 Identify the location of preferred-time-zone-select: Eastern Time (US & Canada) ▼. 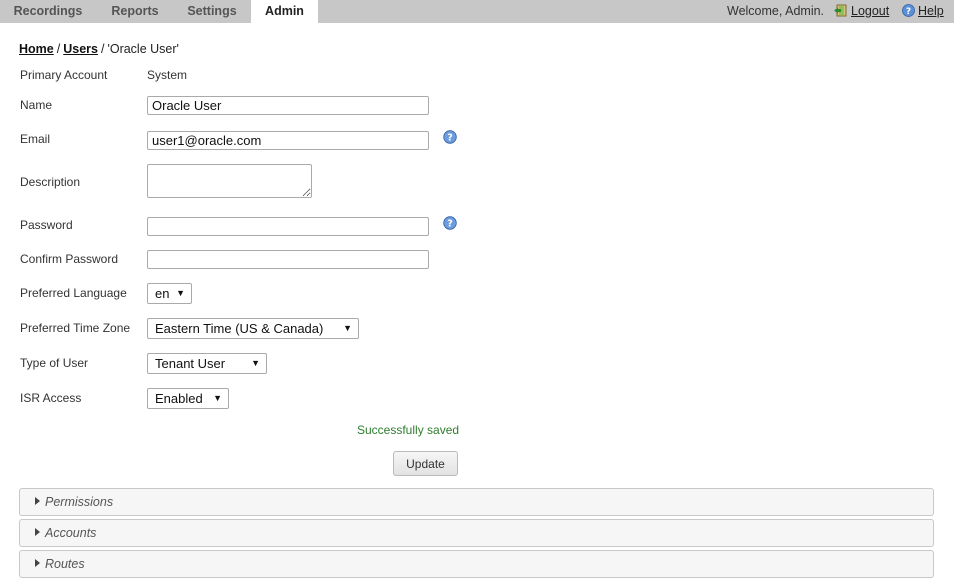
(253, 328).